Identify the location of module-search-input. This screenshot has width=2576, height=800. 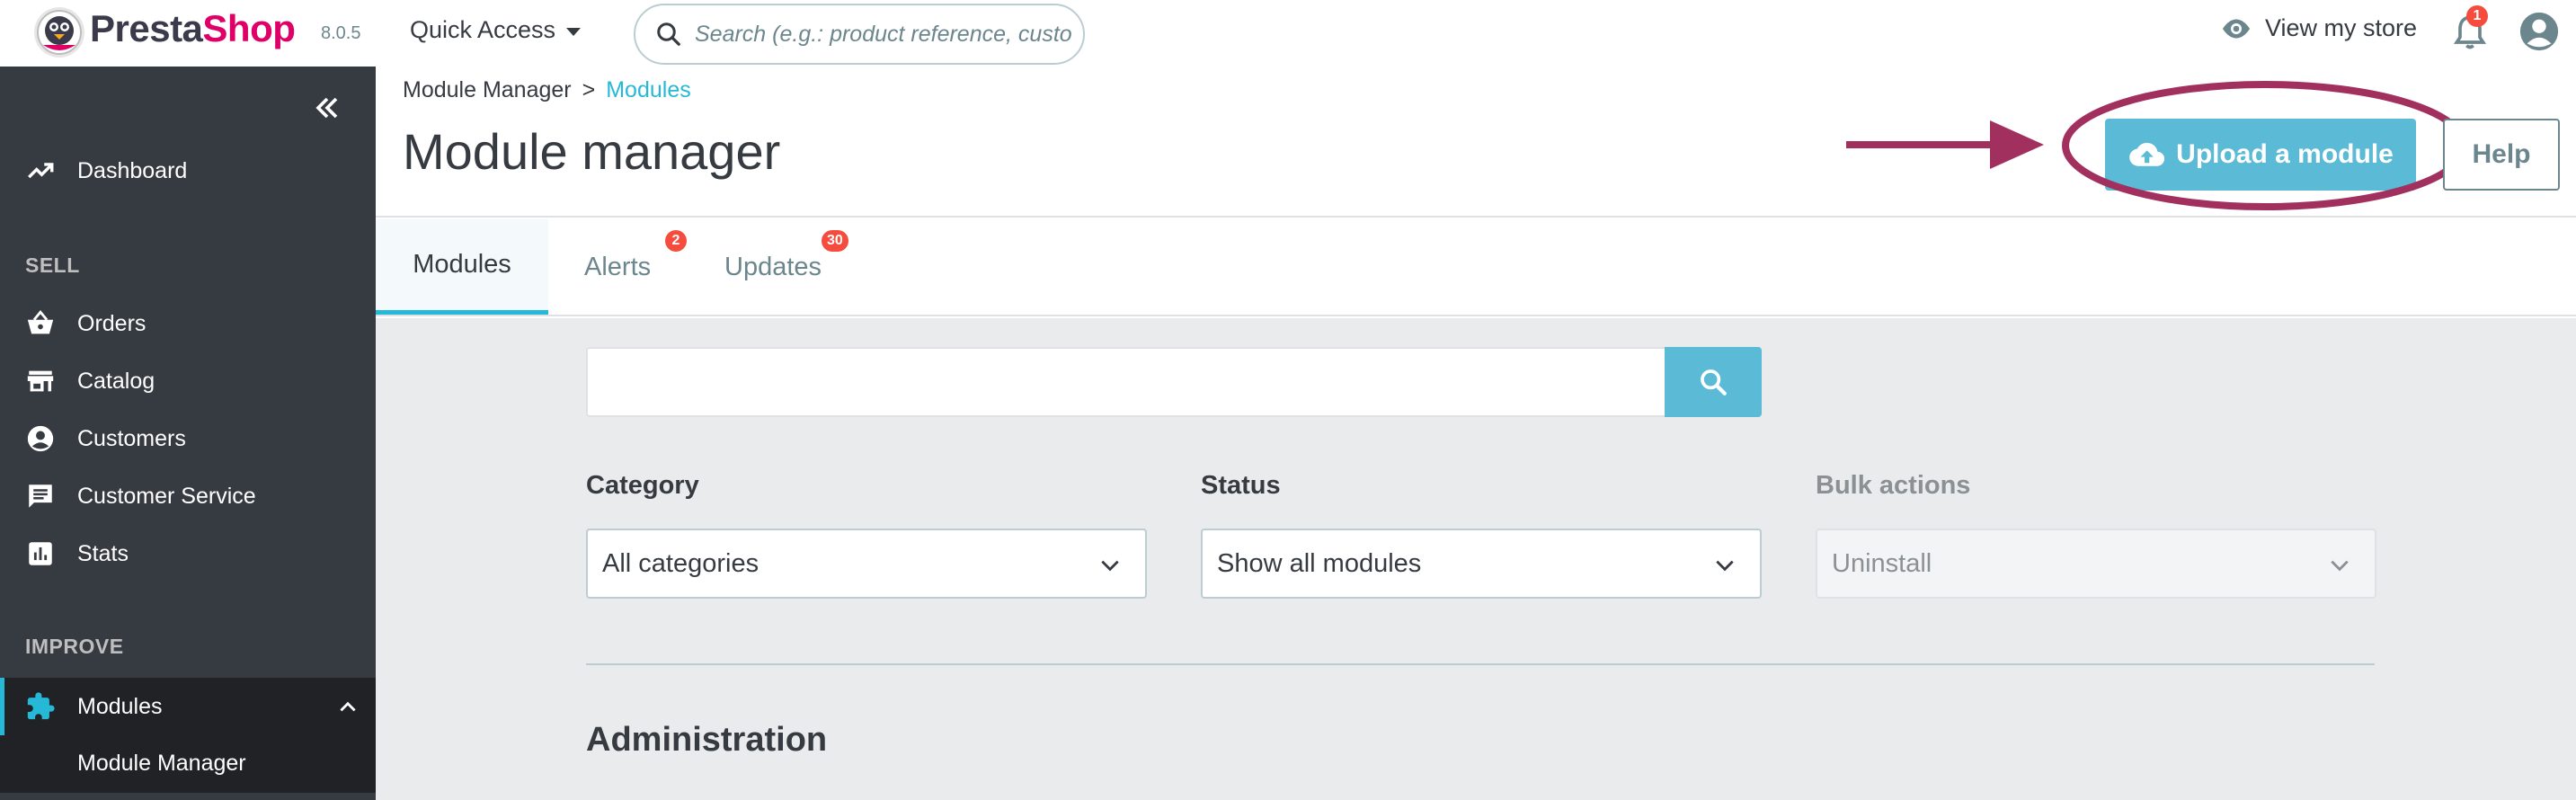
(1126, 382).